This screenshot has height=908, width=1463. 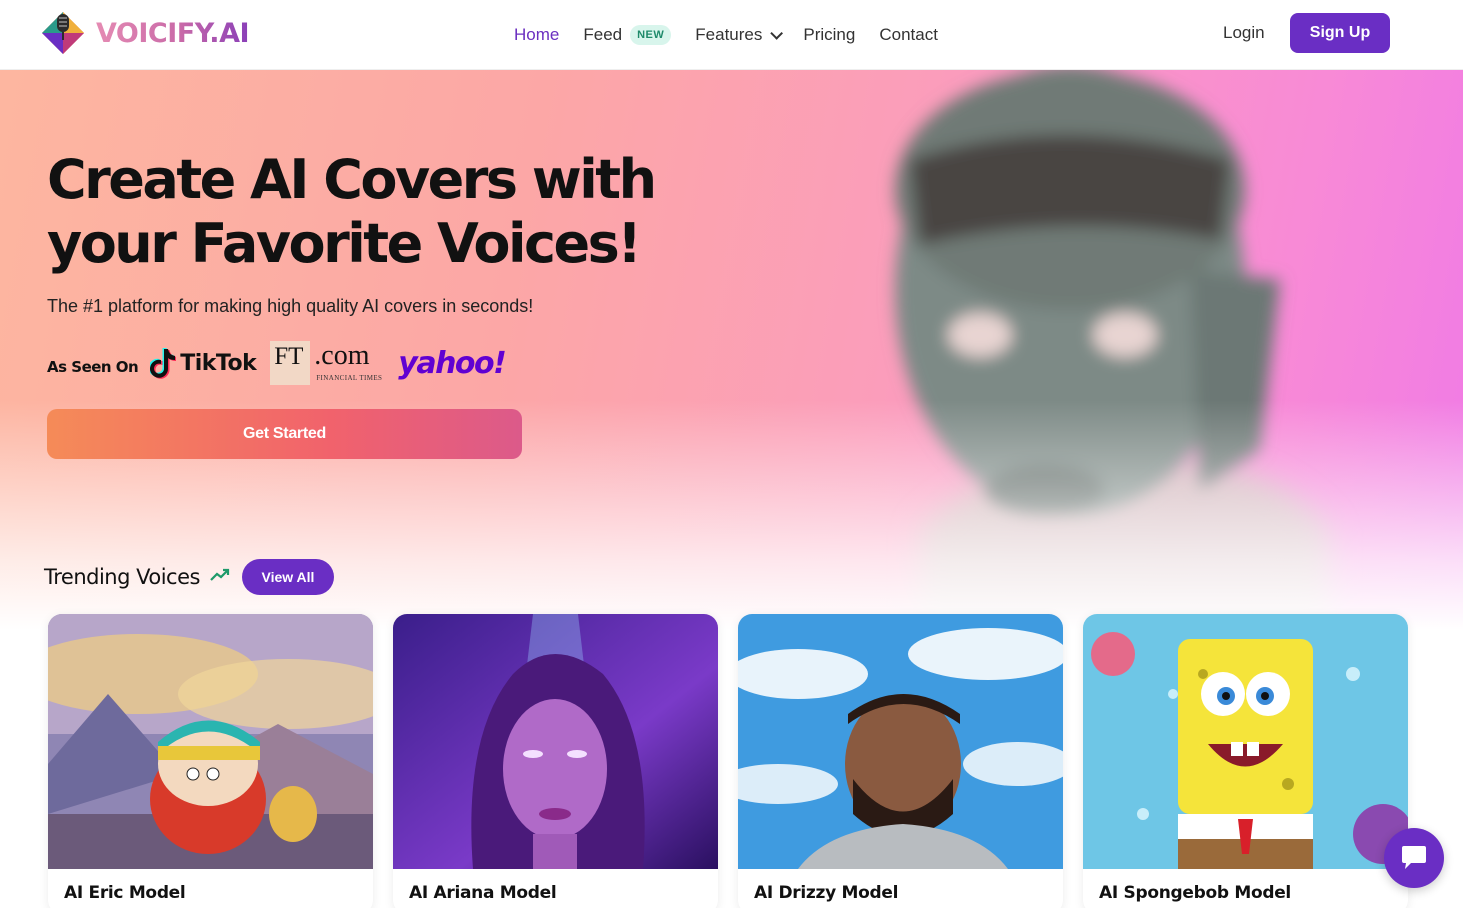 I want to click on tiktok-icon, so click(x=163, y=363).